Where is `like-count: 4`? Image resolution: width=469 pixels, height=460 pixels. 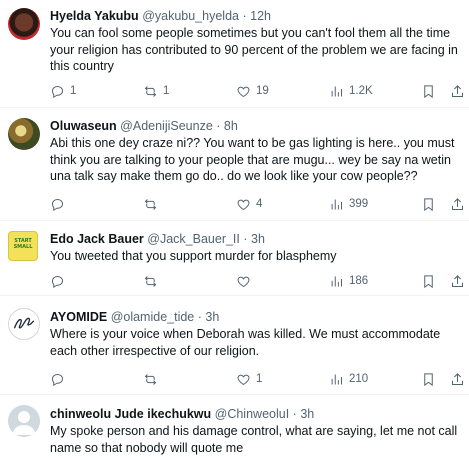 like-count: 4 is located at coordinates (259, 204).